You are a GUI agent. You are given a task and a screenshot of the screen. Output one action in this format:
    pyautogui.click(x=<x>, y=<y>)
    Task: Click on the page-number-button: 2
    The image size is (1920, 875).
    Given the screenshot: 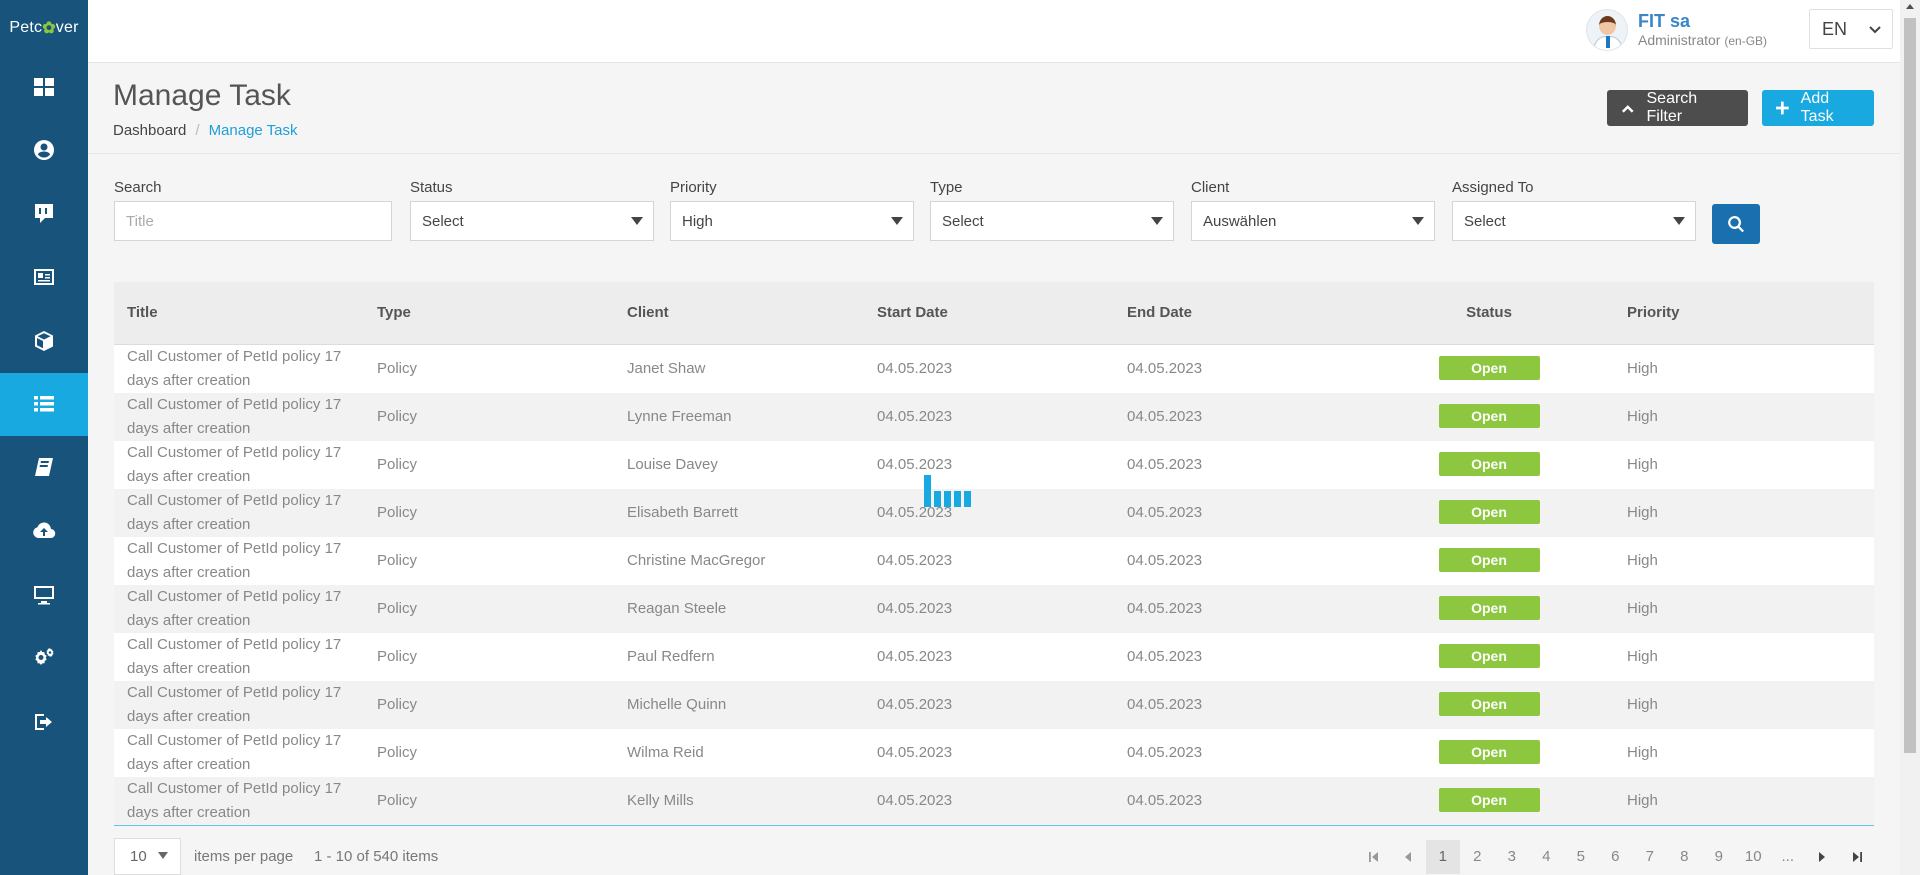 What is the action you would take?
    pyautogui.click(x=1477, y=857)
    